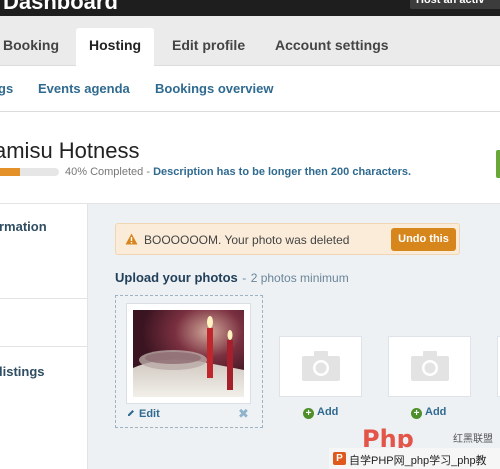 The height and width of the screenshot is (469, 500). What do you see at coordinates (31, 45) in the screenshot?
I see `tab-booking: Booking` at bounding box center [31, 45].